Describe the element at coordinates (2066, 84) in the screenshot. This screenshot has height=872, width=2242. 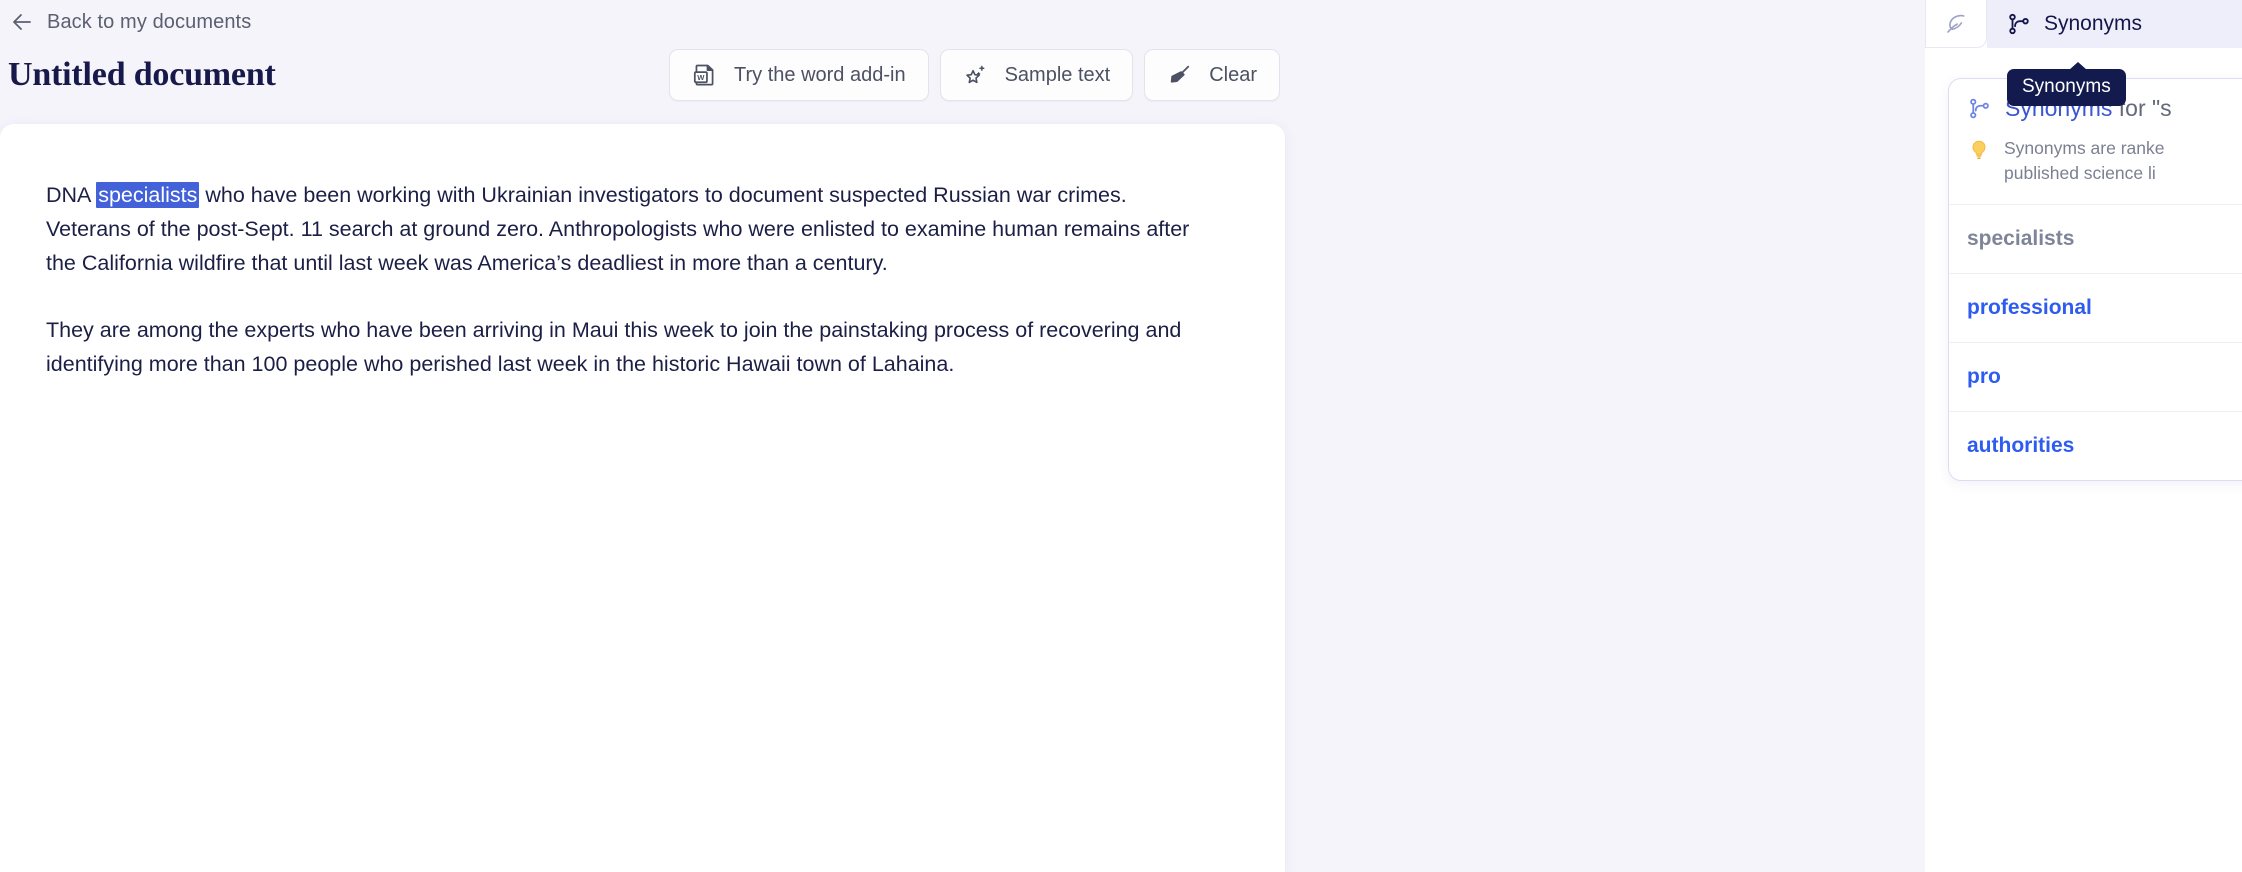
I see `synonyms-tooltip: Synonyms` at that location.